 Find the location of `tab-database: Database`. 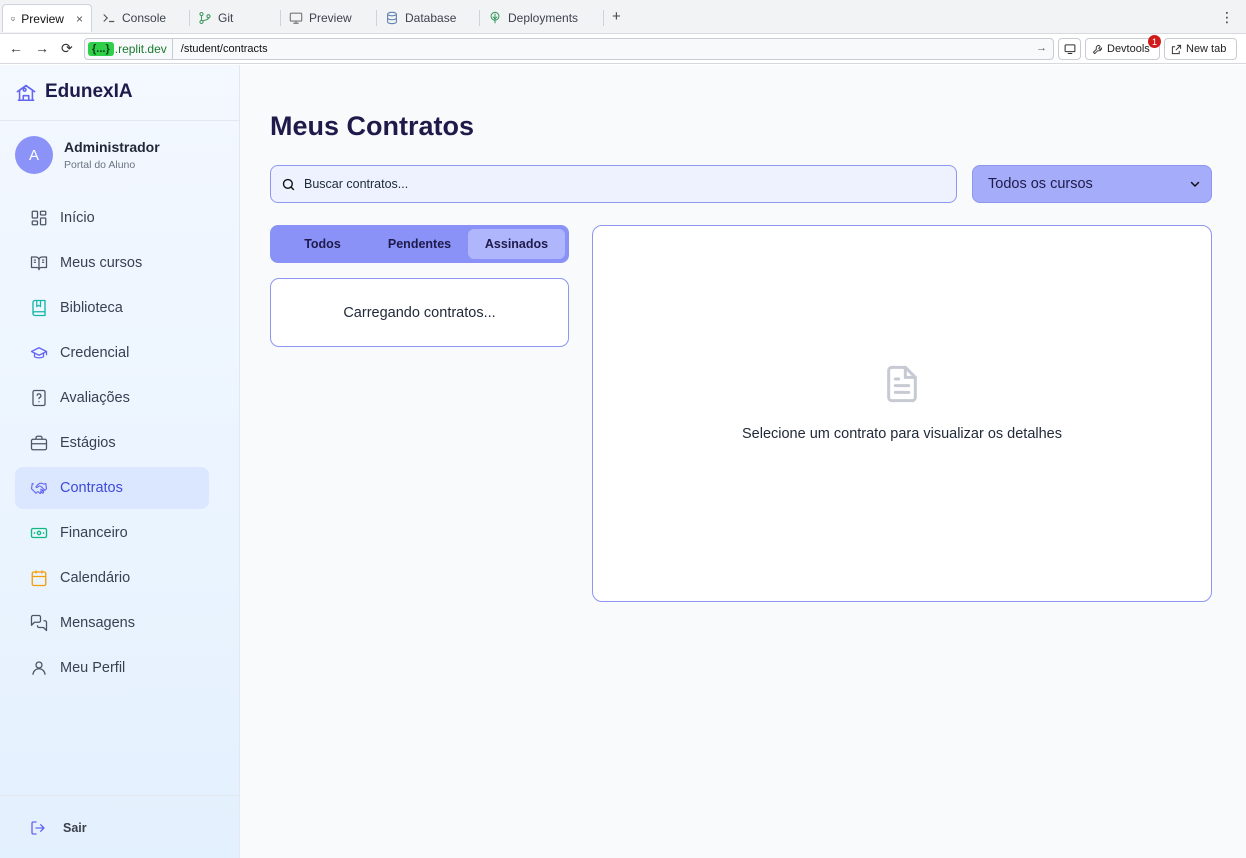

tab-database: Database is located at coordinates (428, 18).